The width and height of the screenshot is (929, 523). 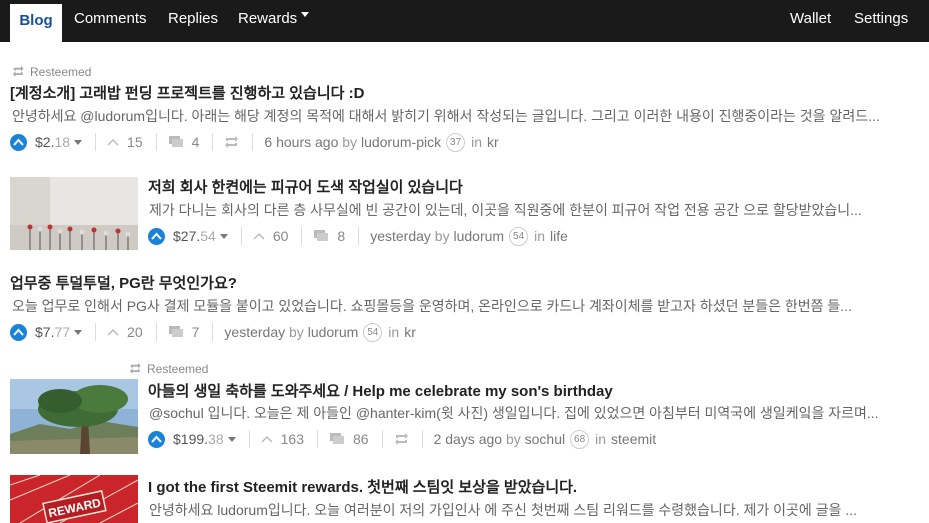 I want to click on payout-dec: 38, so click(x=216, y=439).